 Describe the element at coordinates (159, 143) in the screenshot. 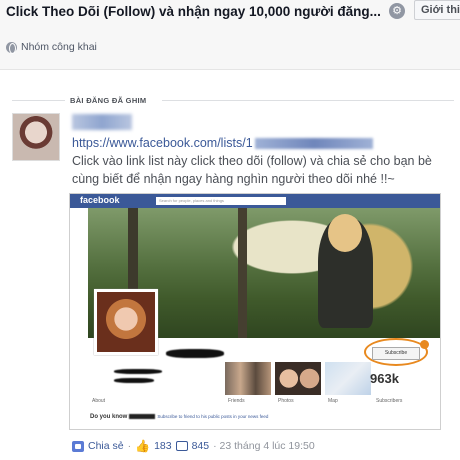

I see `post-link-prefix: https://www.facebook.com/lists/` at that location.